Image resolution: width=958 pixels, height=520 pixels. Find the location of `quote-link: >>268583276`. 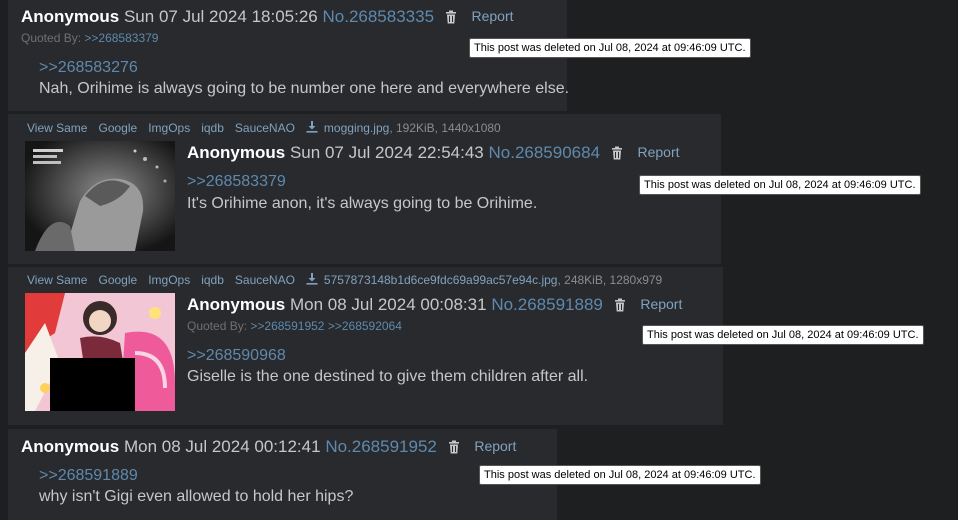

quote-link: >>268583276 is located at coordinates (88, 68).